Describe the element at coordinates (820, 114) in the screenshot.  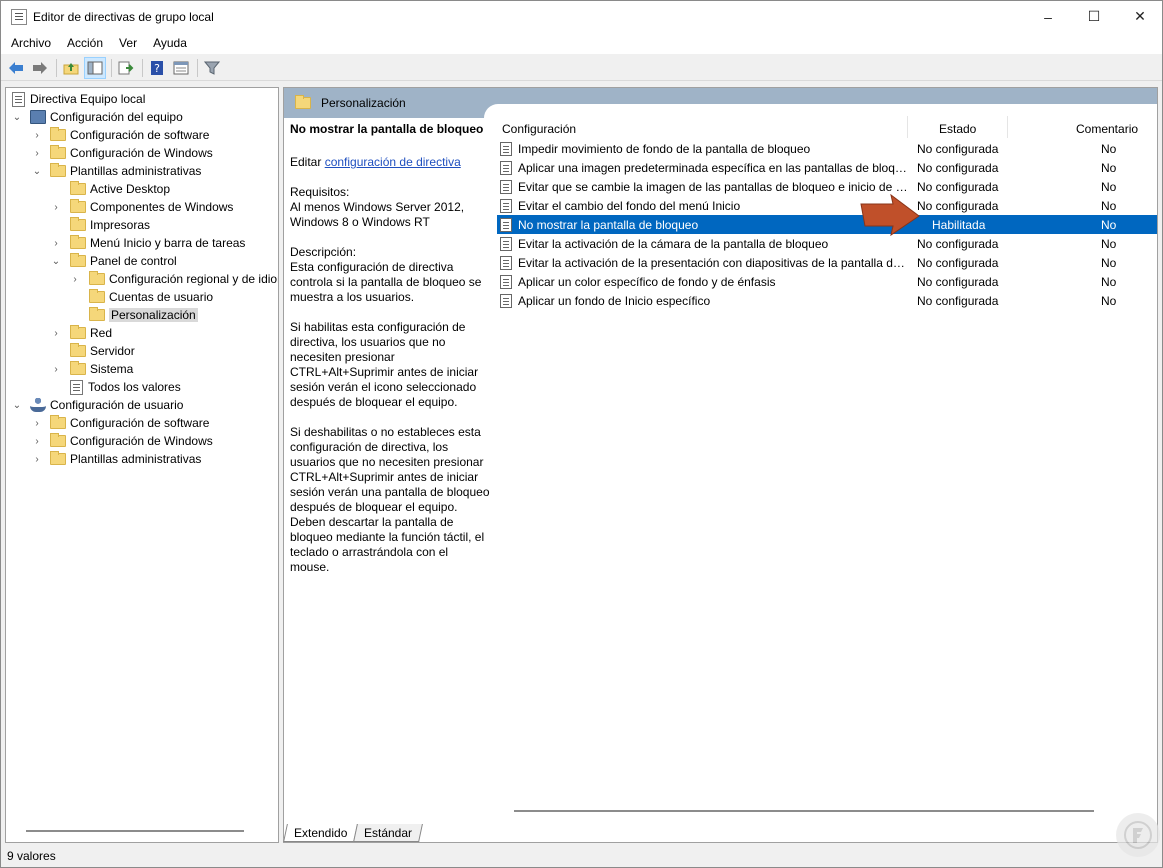
I see `header-curve` at that location.